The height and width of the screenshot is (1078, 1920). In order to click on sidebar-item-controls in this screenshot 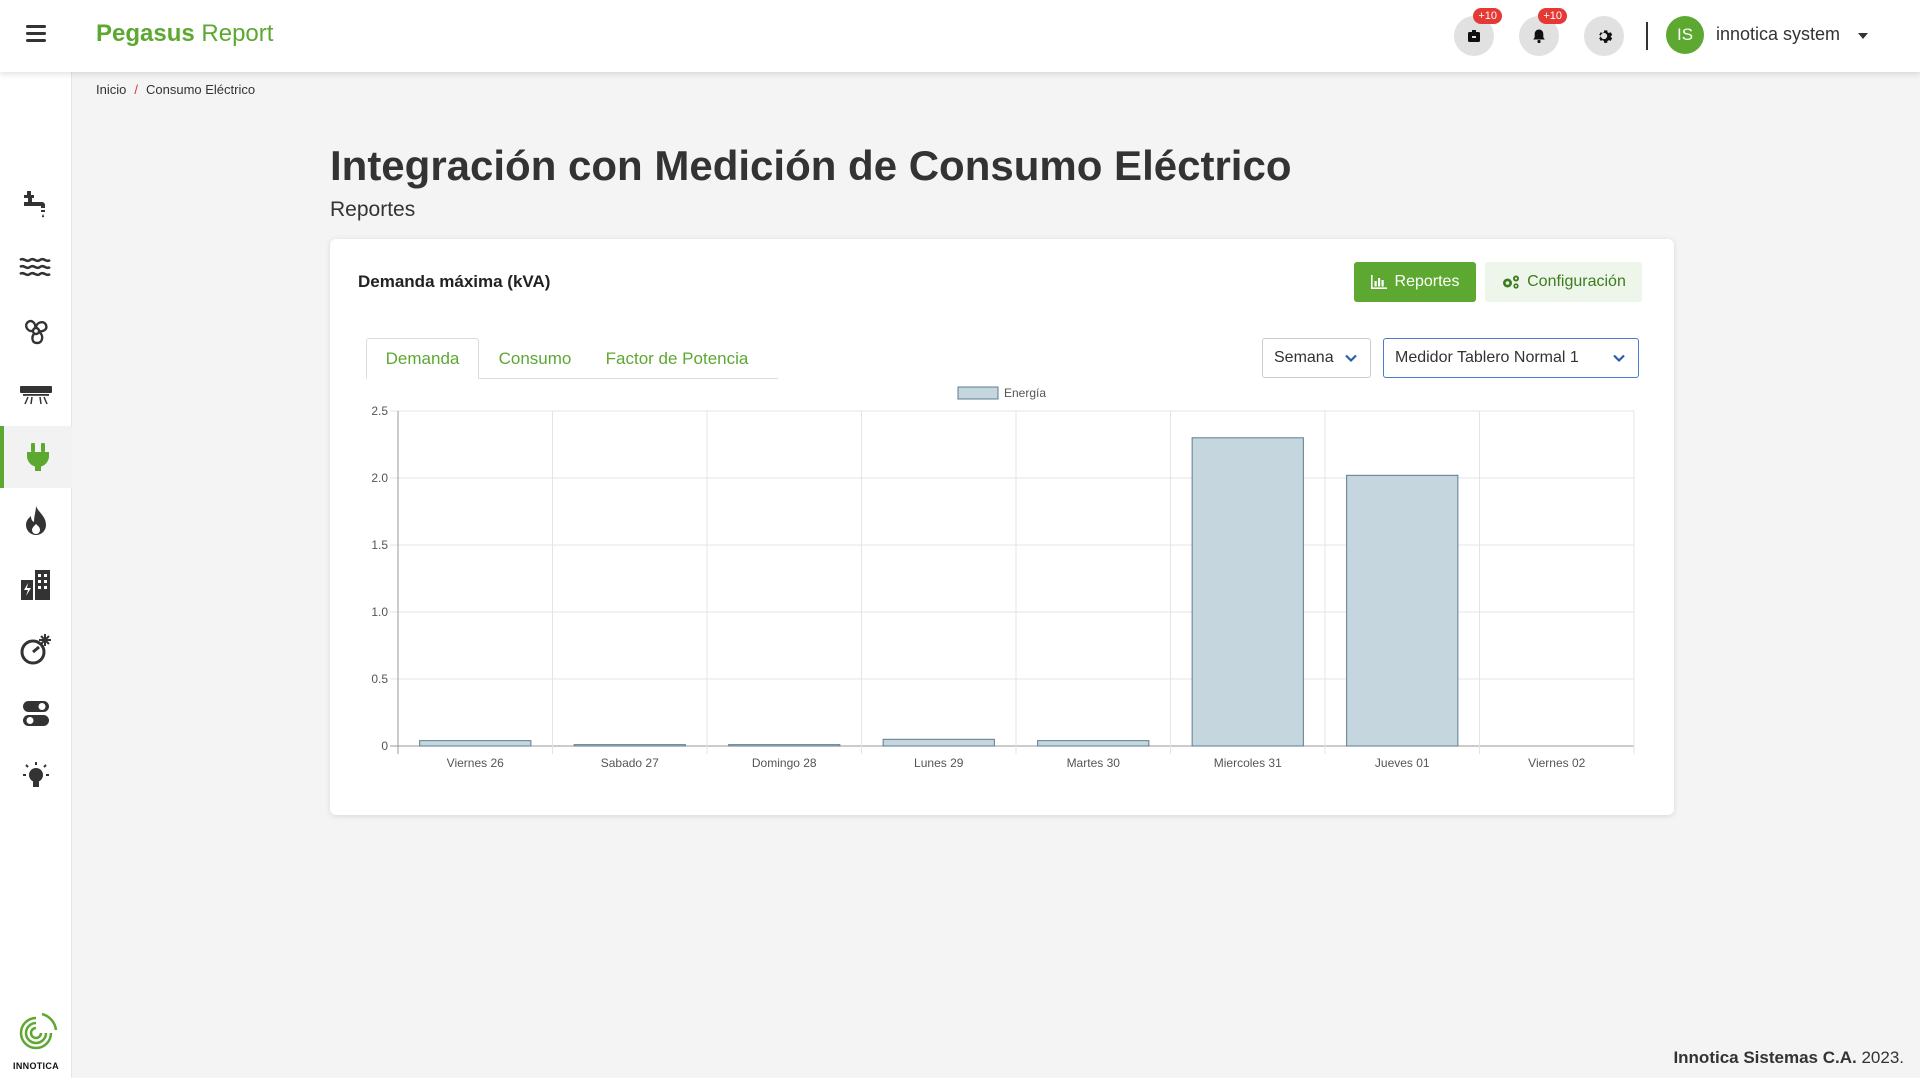, I will do `click(36, 713)`.